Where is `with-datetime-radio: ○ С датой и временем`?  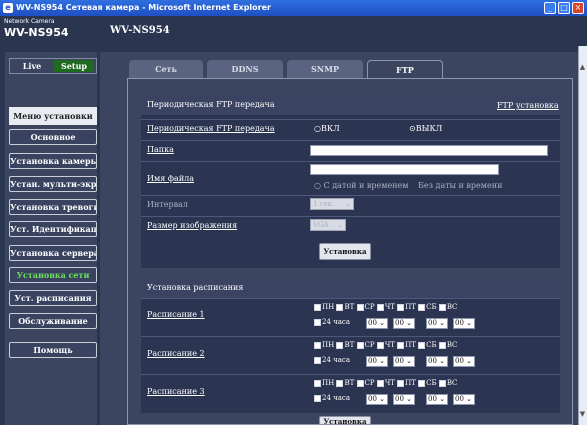
with-datetime-radio: ○ С датой и временем is located at coordinates (361, 185).